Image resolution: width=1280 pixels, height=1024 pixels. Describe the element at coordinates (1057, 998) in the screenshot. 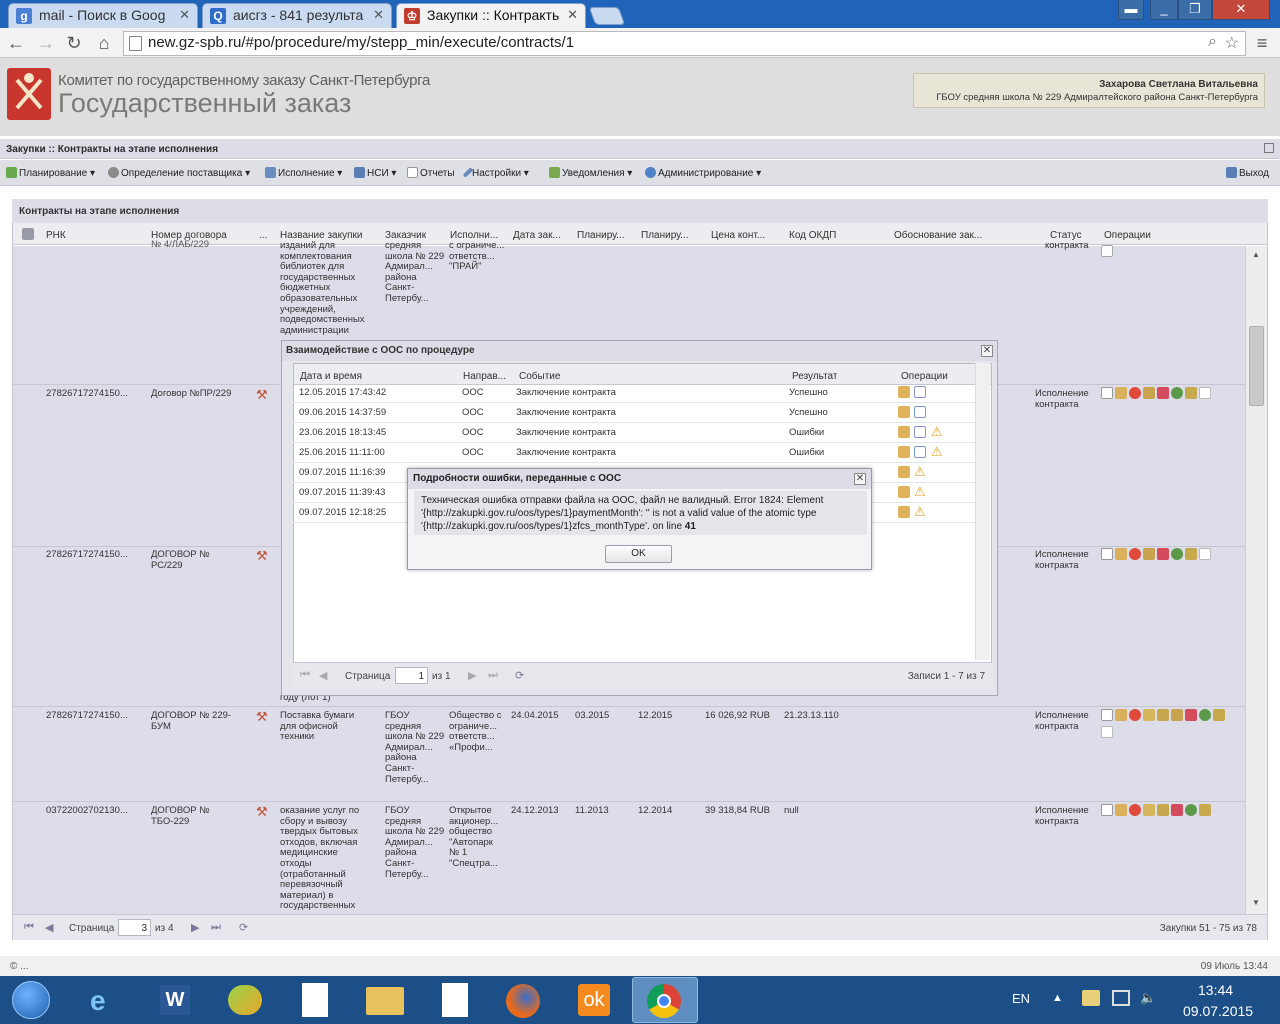

I see `tray-expand-icon: ▲` at that location.